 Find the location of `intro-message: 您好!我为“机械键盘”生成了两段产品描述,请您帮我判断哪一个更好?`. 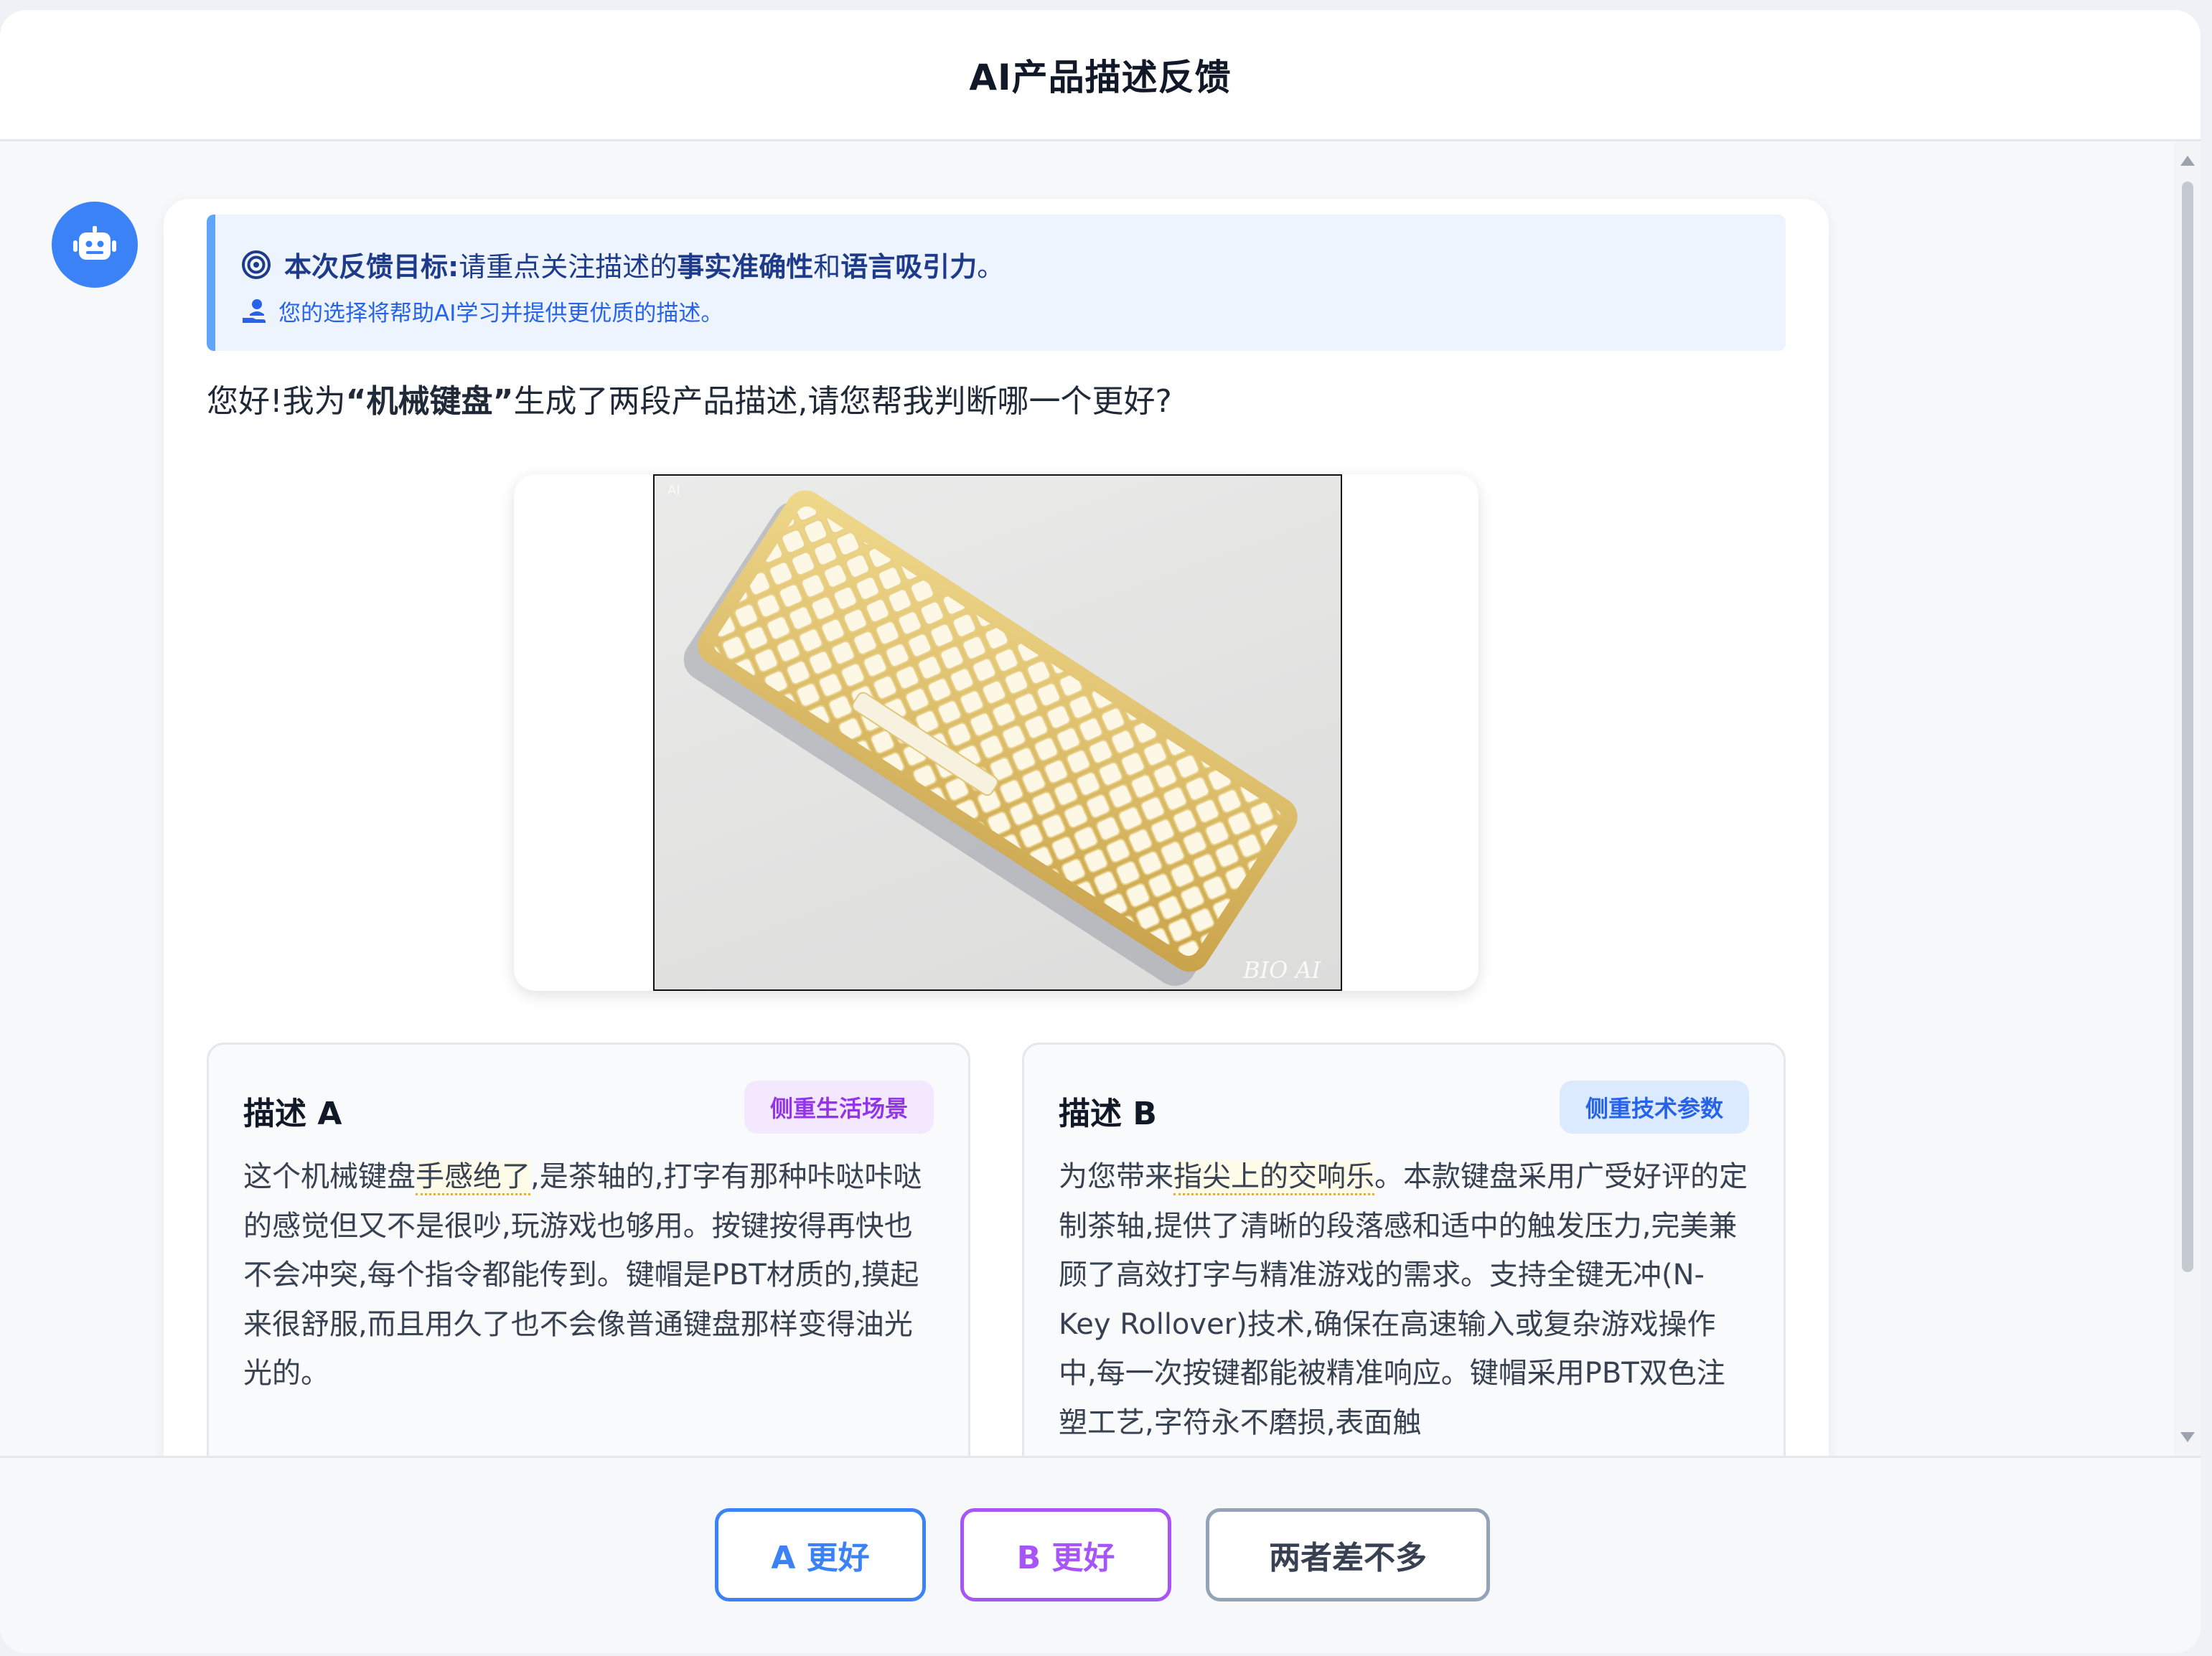

intro-message: 您好!我为“机械键盘”生成了两段产品描述,请您帮我判断哪一个更好? is located at coordinates (689, 398).